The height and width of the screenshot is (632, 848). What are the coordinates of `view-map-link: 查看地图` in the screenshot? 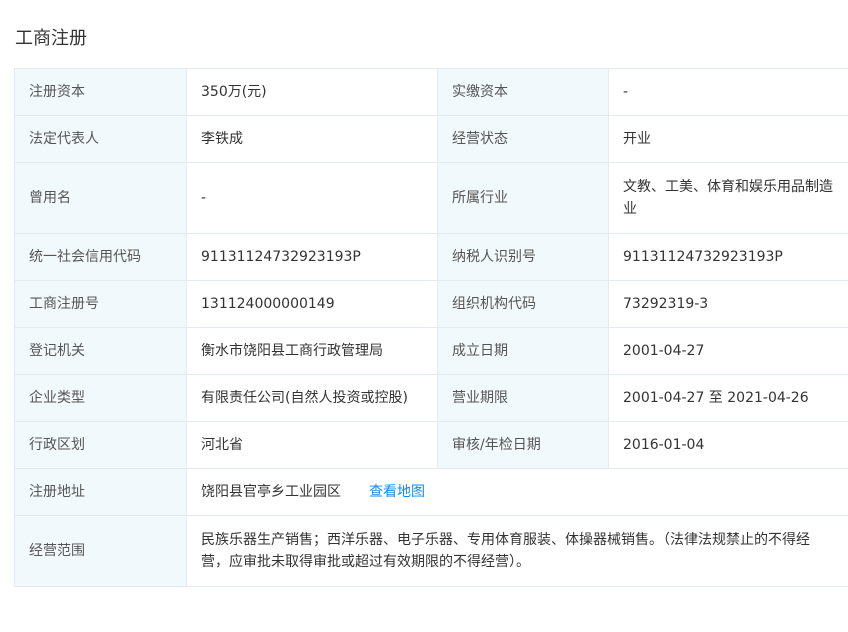 It's located at (397, 492).